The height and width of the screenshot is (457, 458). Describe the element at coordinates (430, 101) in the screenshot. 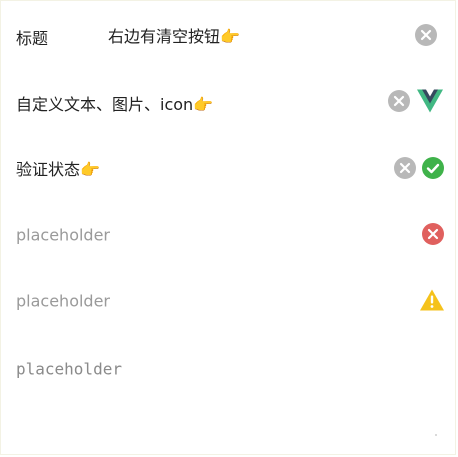

I see `vue-logo-icon` at that location.